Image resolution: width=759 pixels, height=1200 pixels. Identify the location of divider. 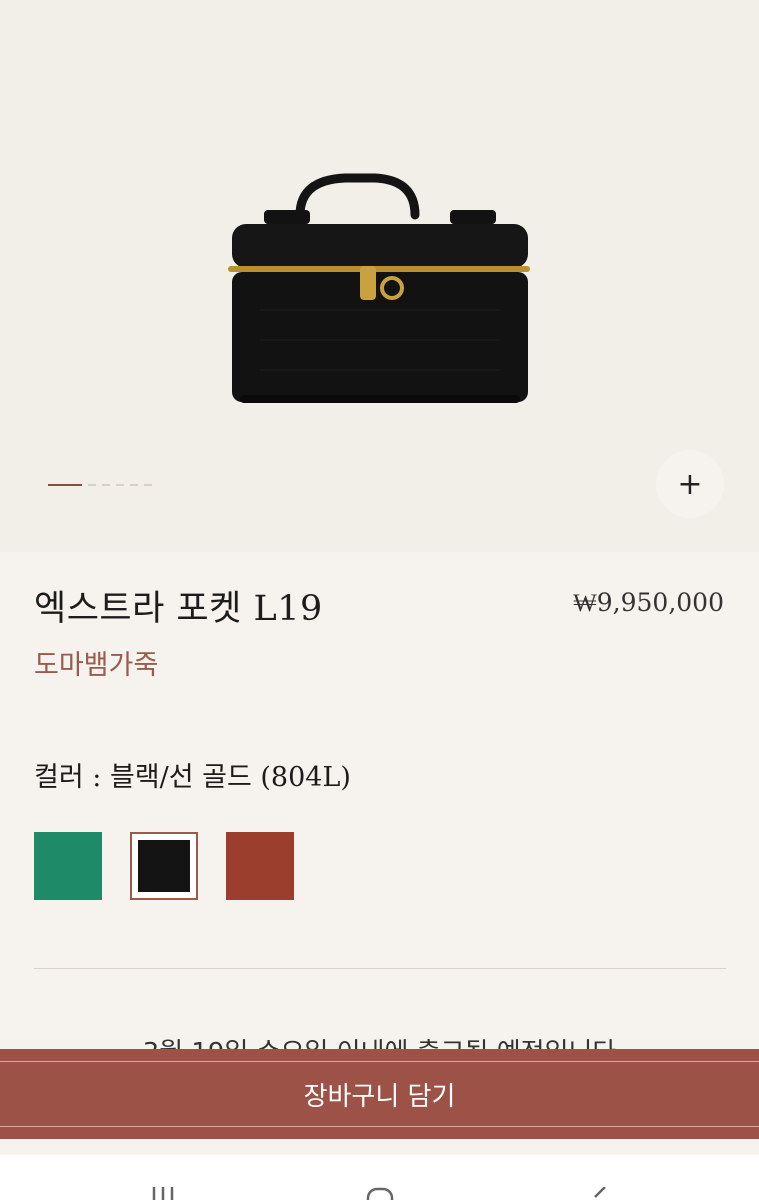
(380, 968).